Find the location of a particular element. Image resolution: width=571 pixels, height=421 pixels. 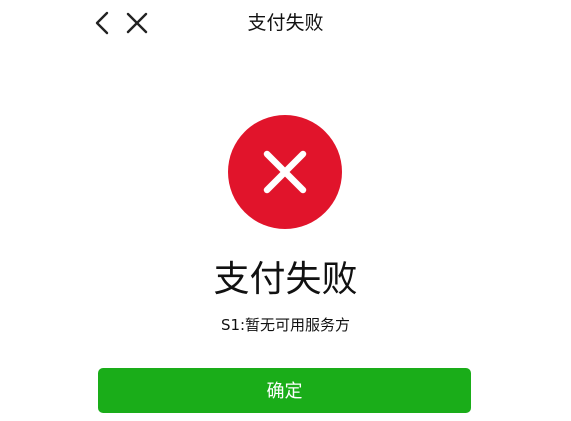

confirm-button: 确定 is located at coordinates (284, 390).